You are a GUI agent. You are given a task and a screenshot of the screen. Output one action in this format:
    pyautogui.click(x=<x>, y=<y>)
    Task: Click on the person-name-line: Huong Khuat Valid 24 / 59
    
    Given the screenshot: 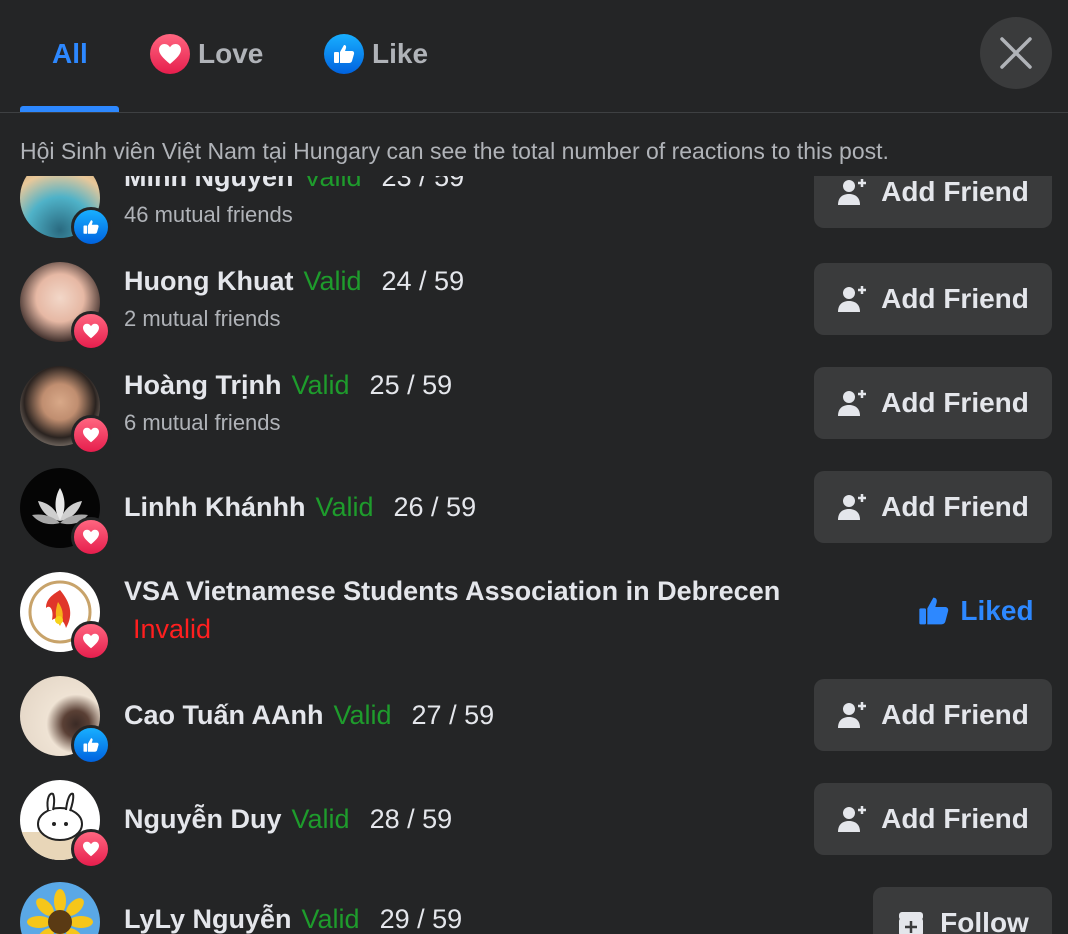 What is the action you would take?
    pyautogui.click(x=294, y=281)
    